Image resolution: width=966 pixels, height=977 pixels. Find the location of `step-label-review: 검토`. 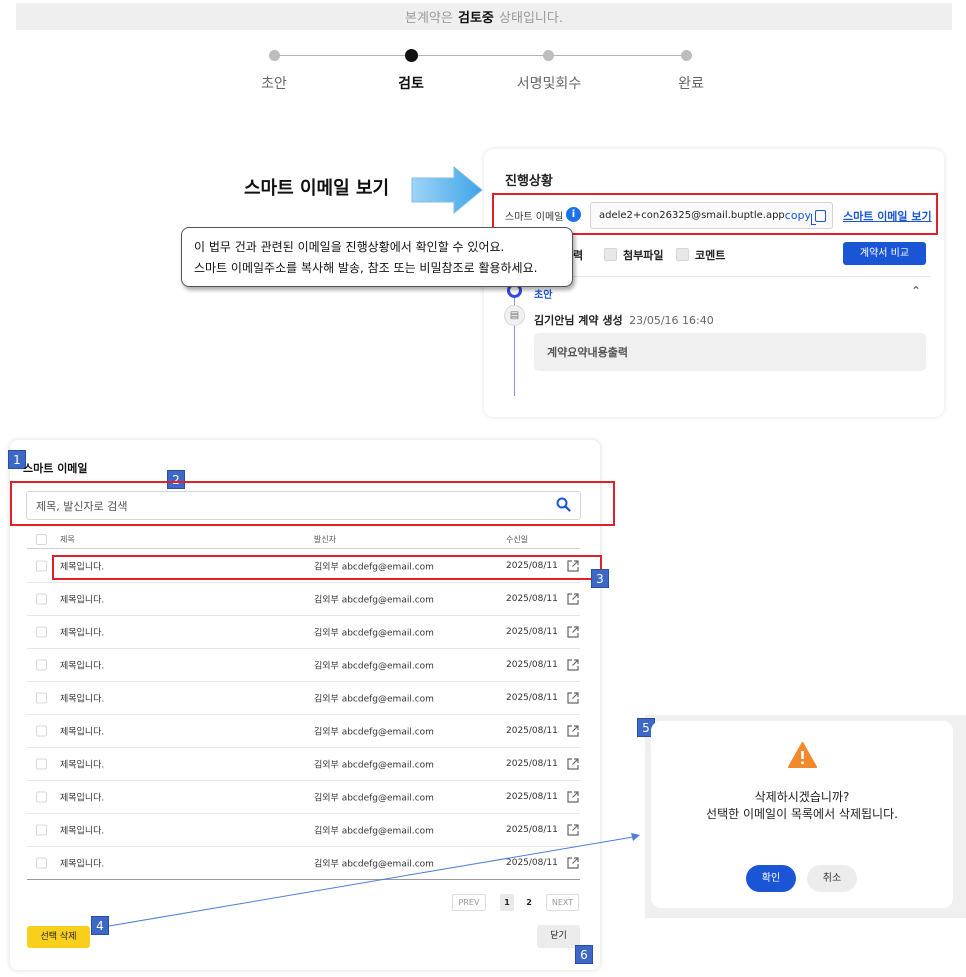

step-label-review: 검토 is located at coordinates (411, 84).